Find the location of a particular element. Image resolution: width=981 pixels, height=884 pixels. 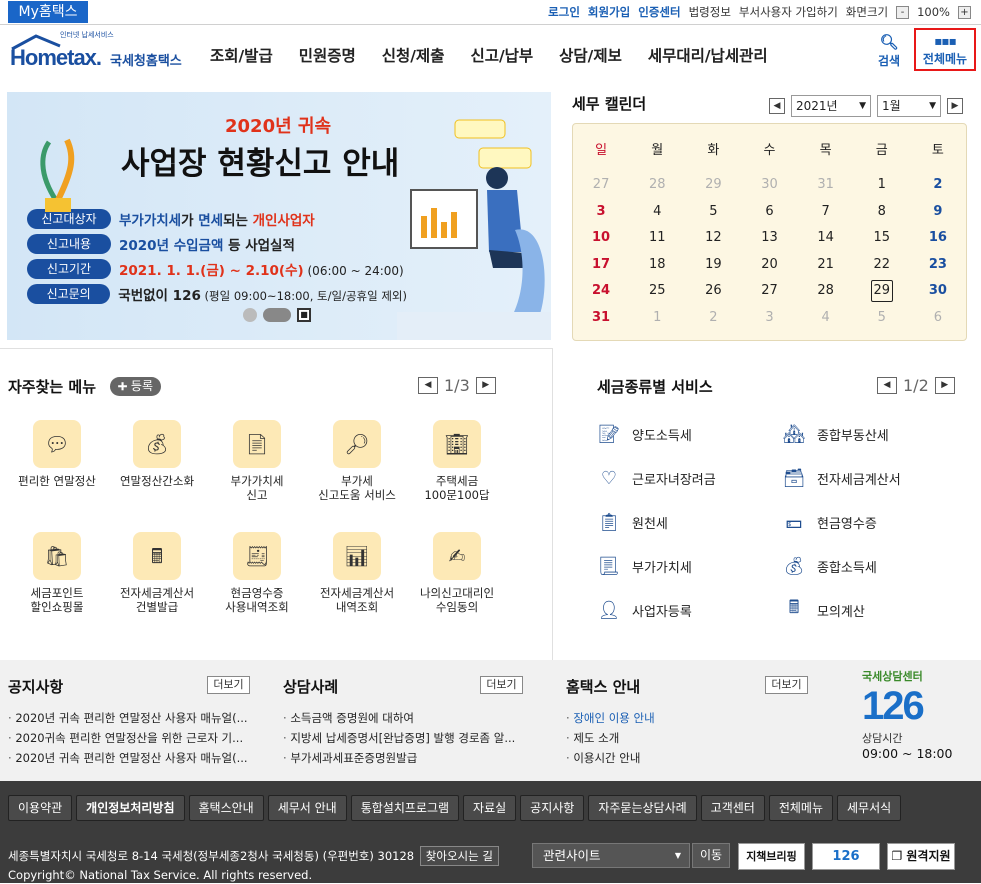

nav-certificates: 민원증명 is located at coordinates (327, 55).